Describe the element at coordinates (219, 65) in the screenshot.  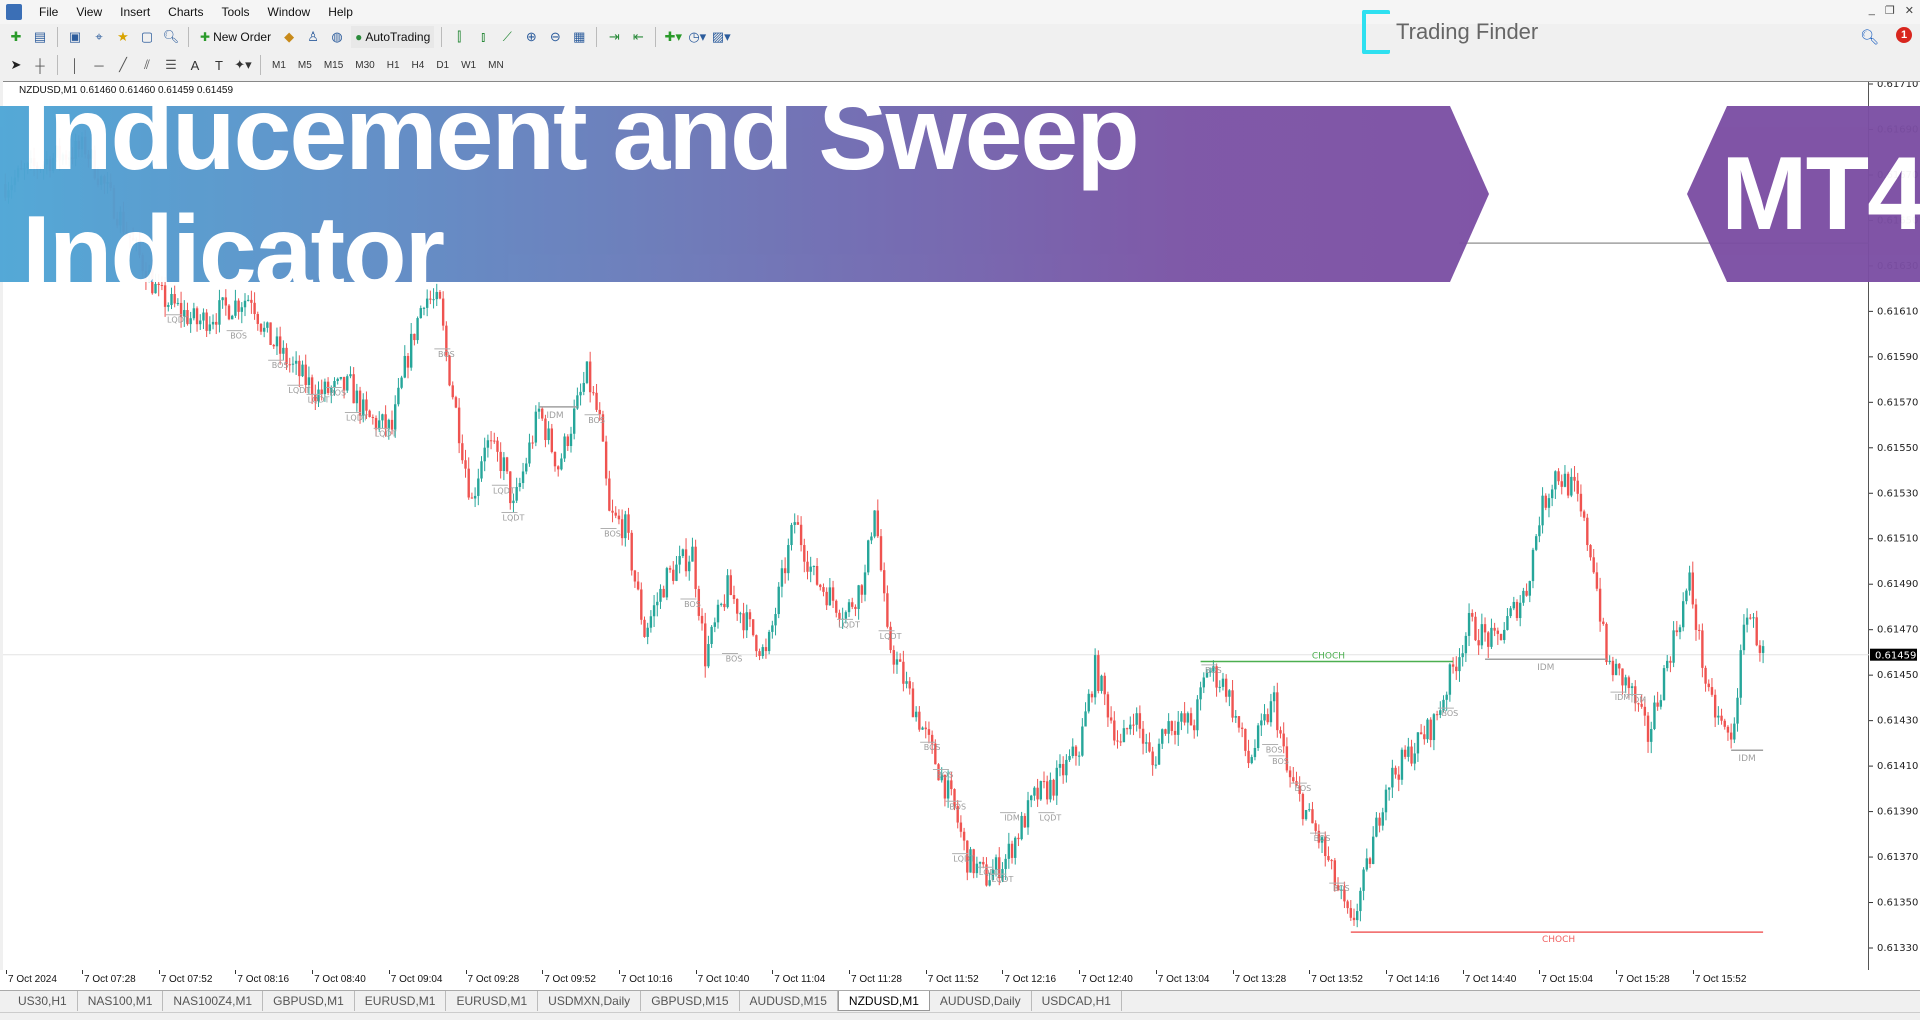
I see `text-label-icon: T` at that location.